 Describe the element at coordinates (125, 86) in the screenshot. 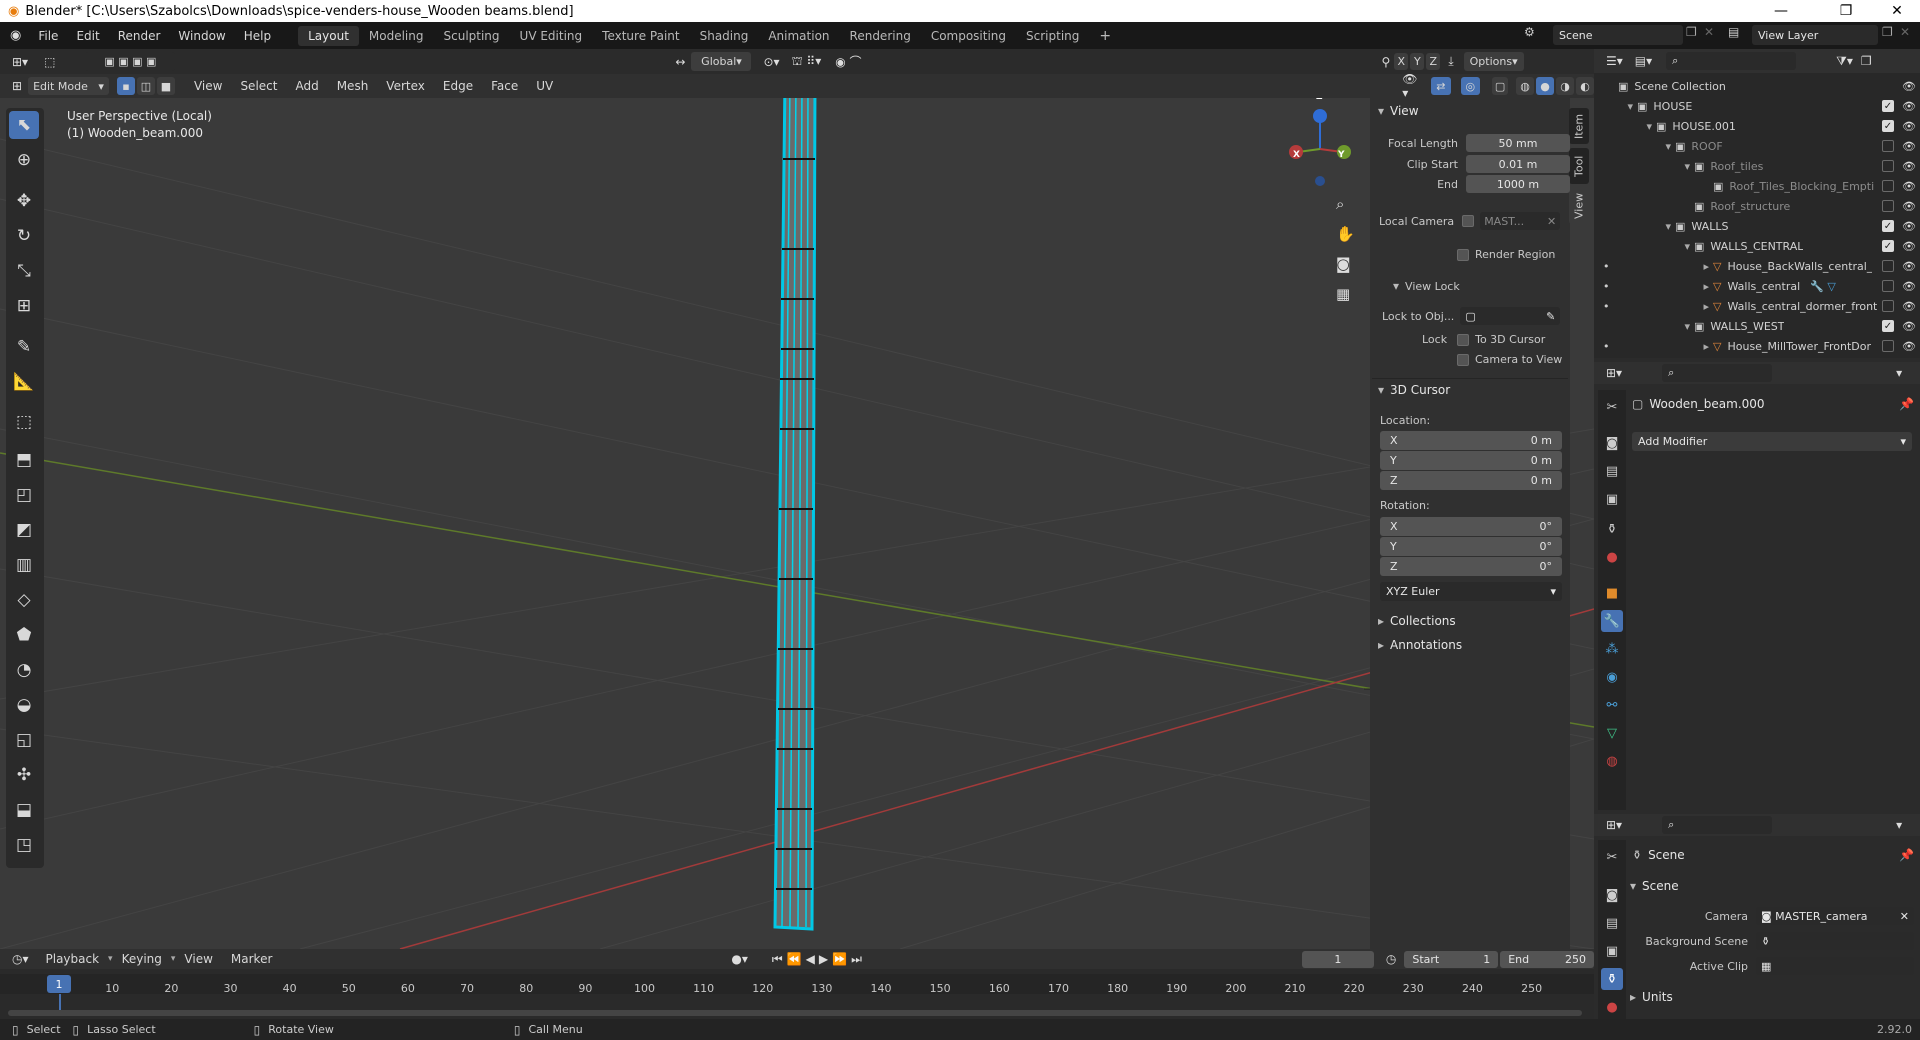

I see `vertex-select-icon: ▪` at that location.